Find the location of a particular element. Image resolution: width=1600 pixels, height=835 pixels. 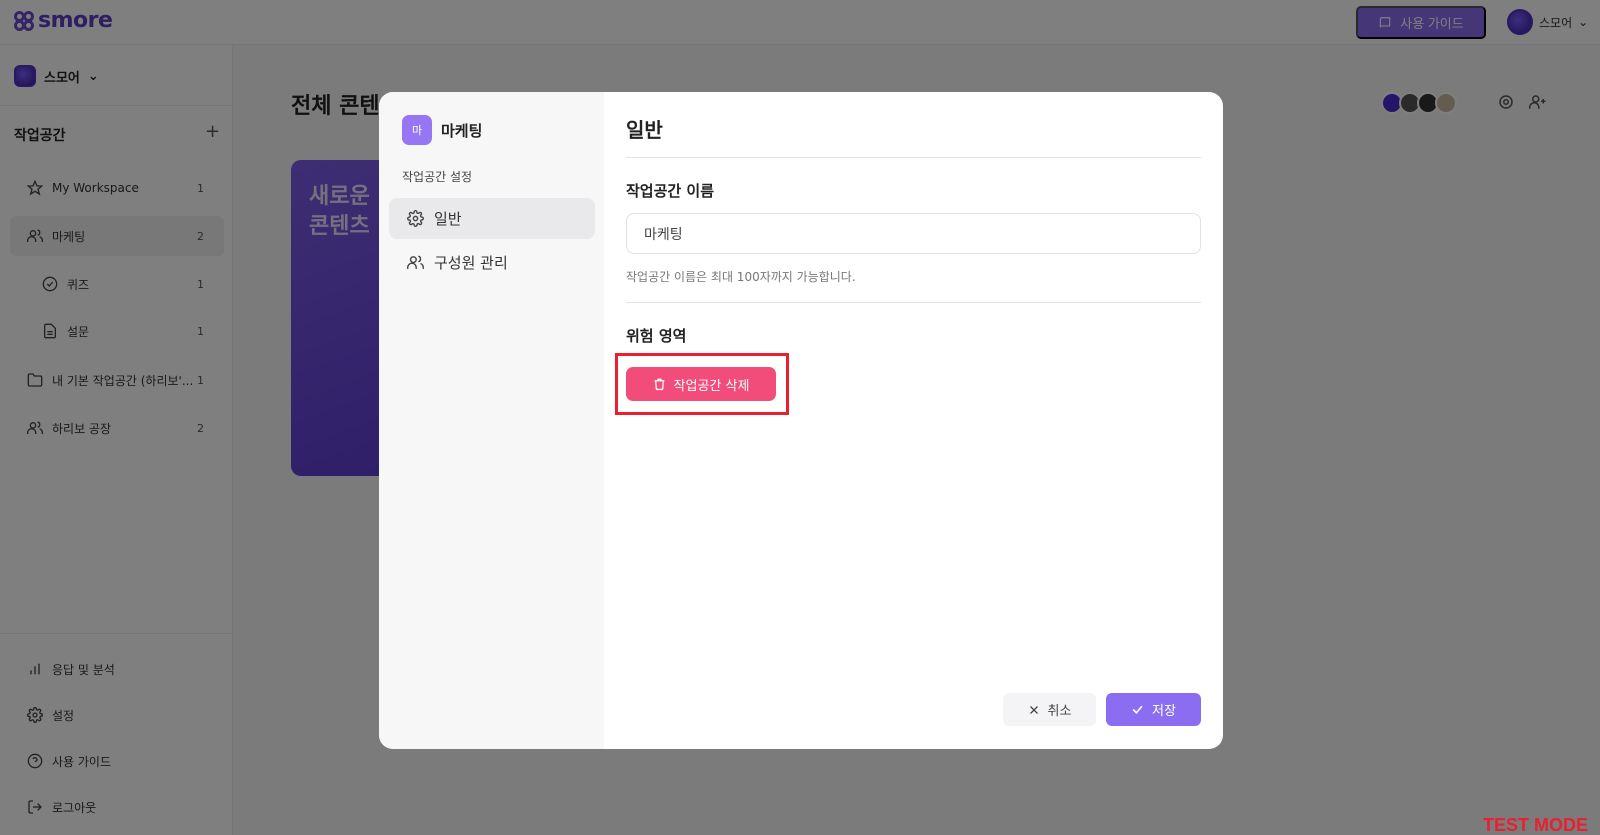

delete-workspace-button: 작업공간 삭제 is located at coordinates (701, 384).